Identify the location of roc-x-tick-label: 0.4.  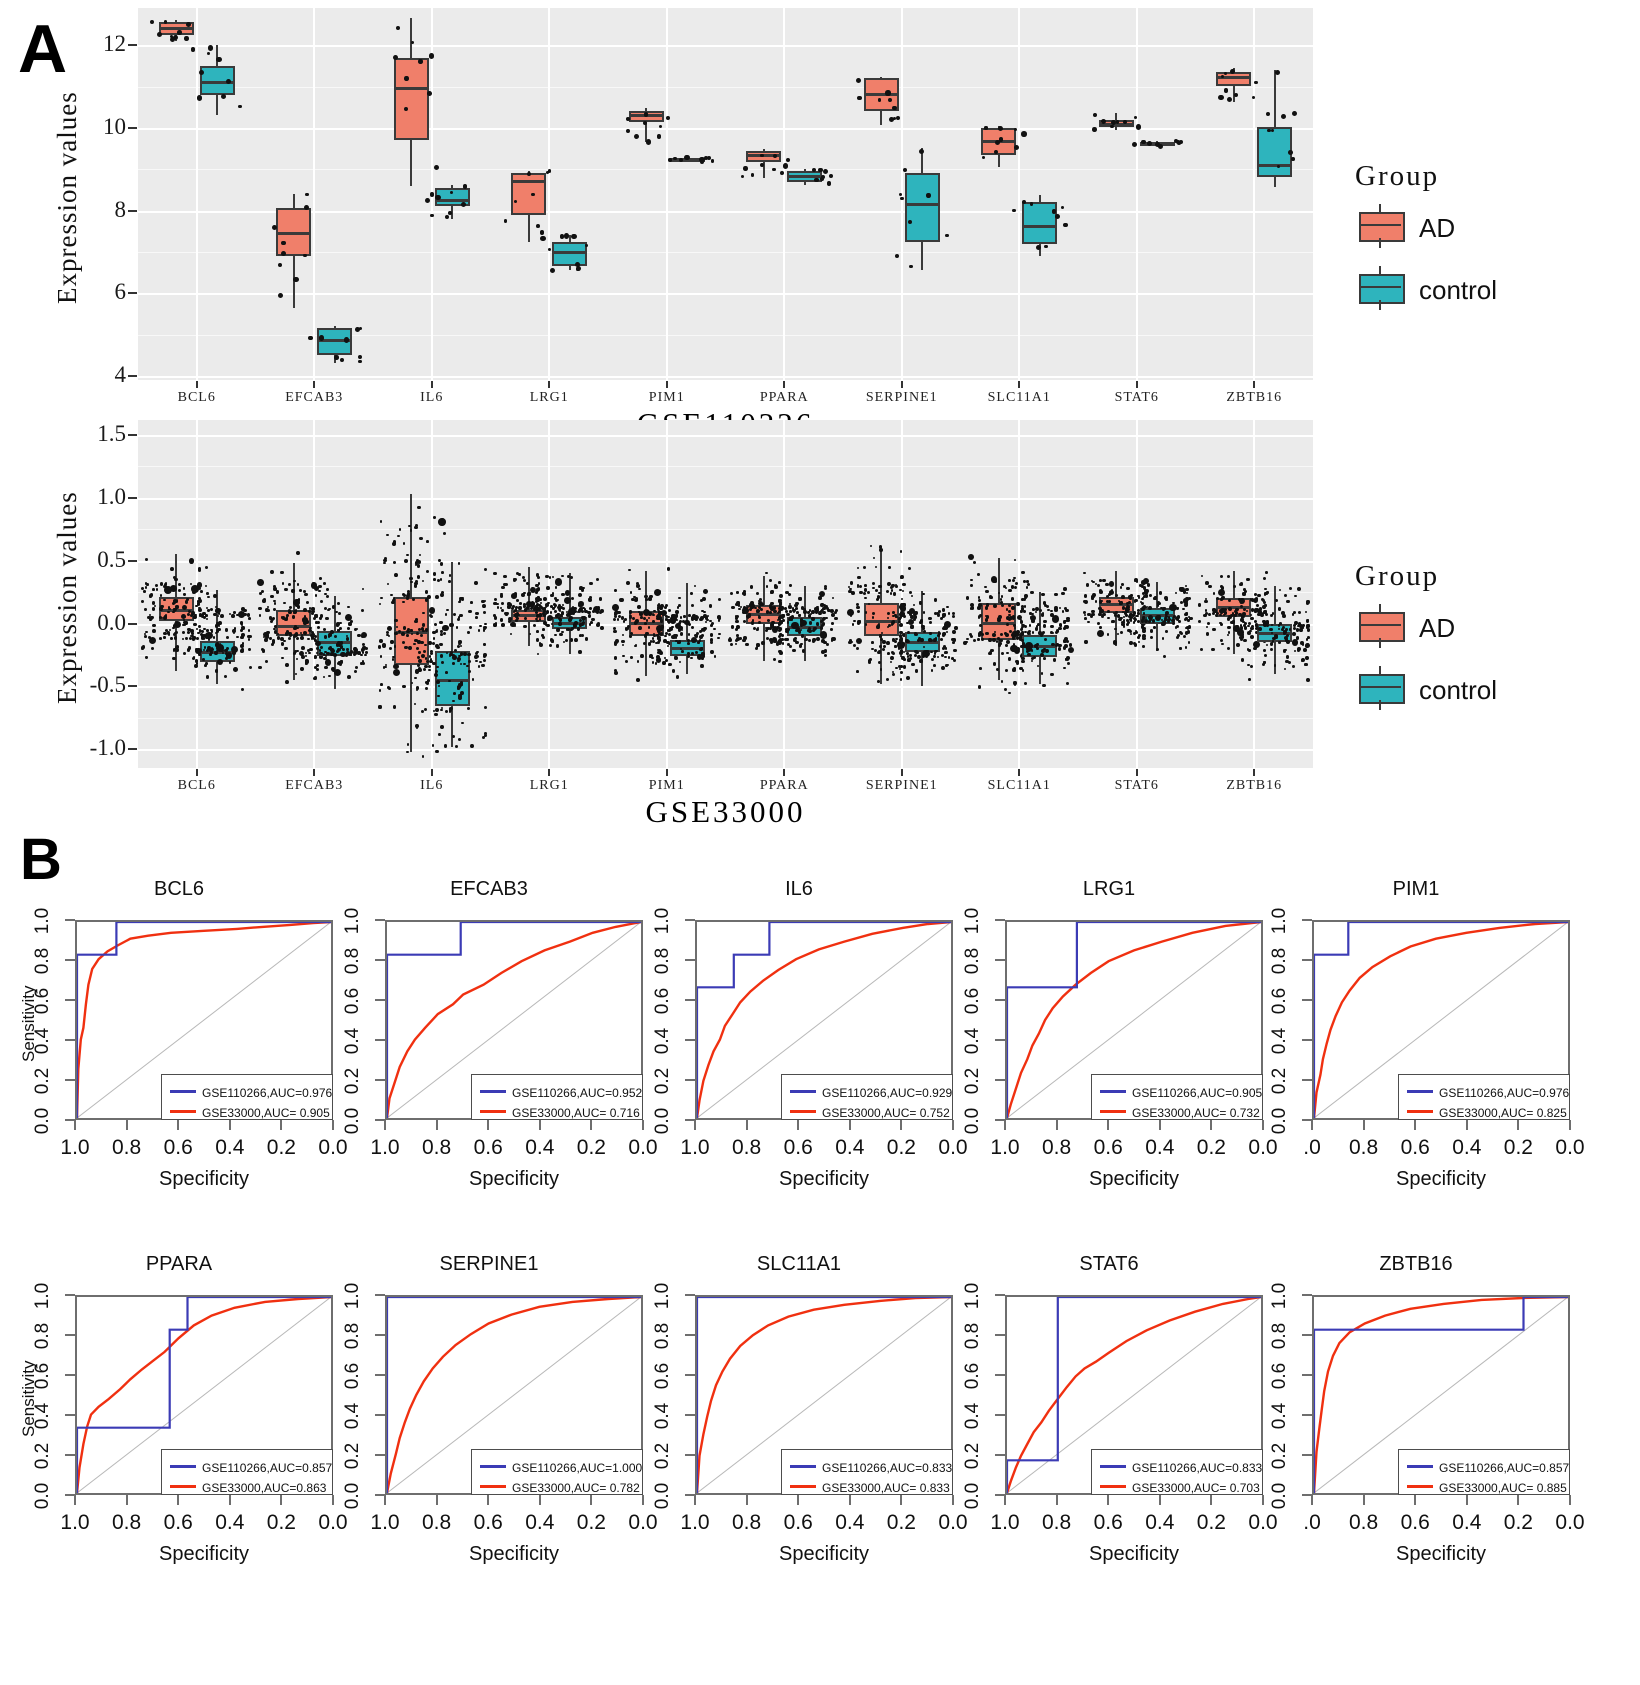
(230, 1147).